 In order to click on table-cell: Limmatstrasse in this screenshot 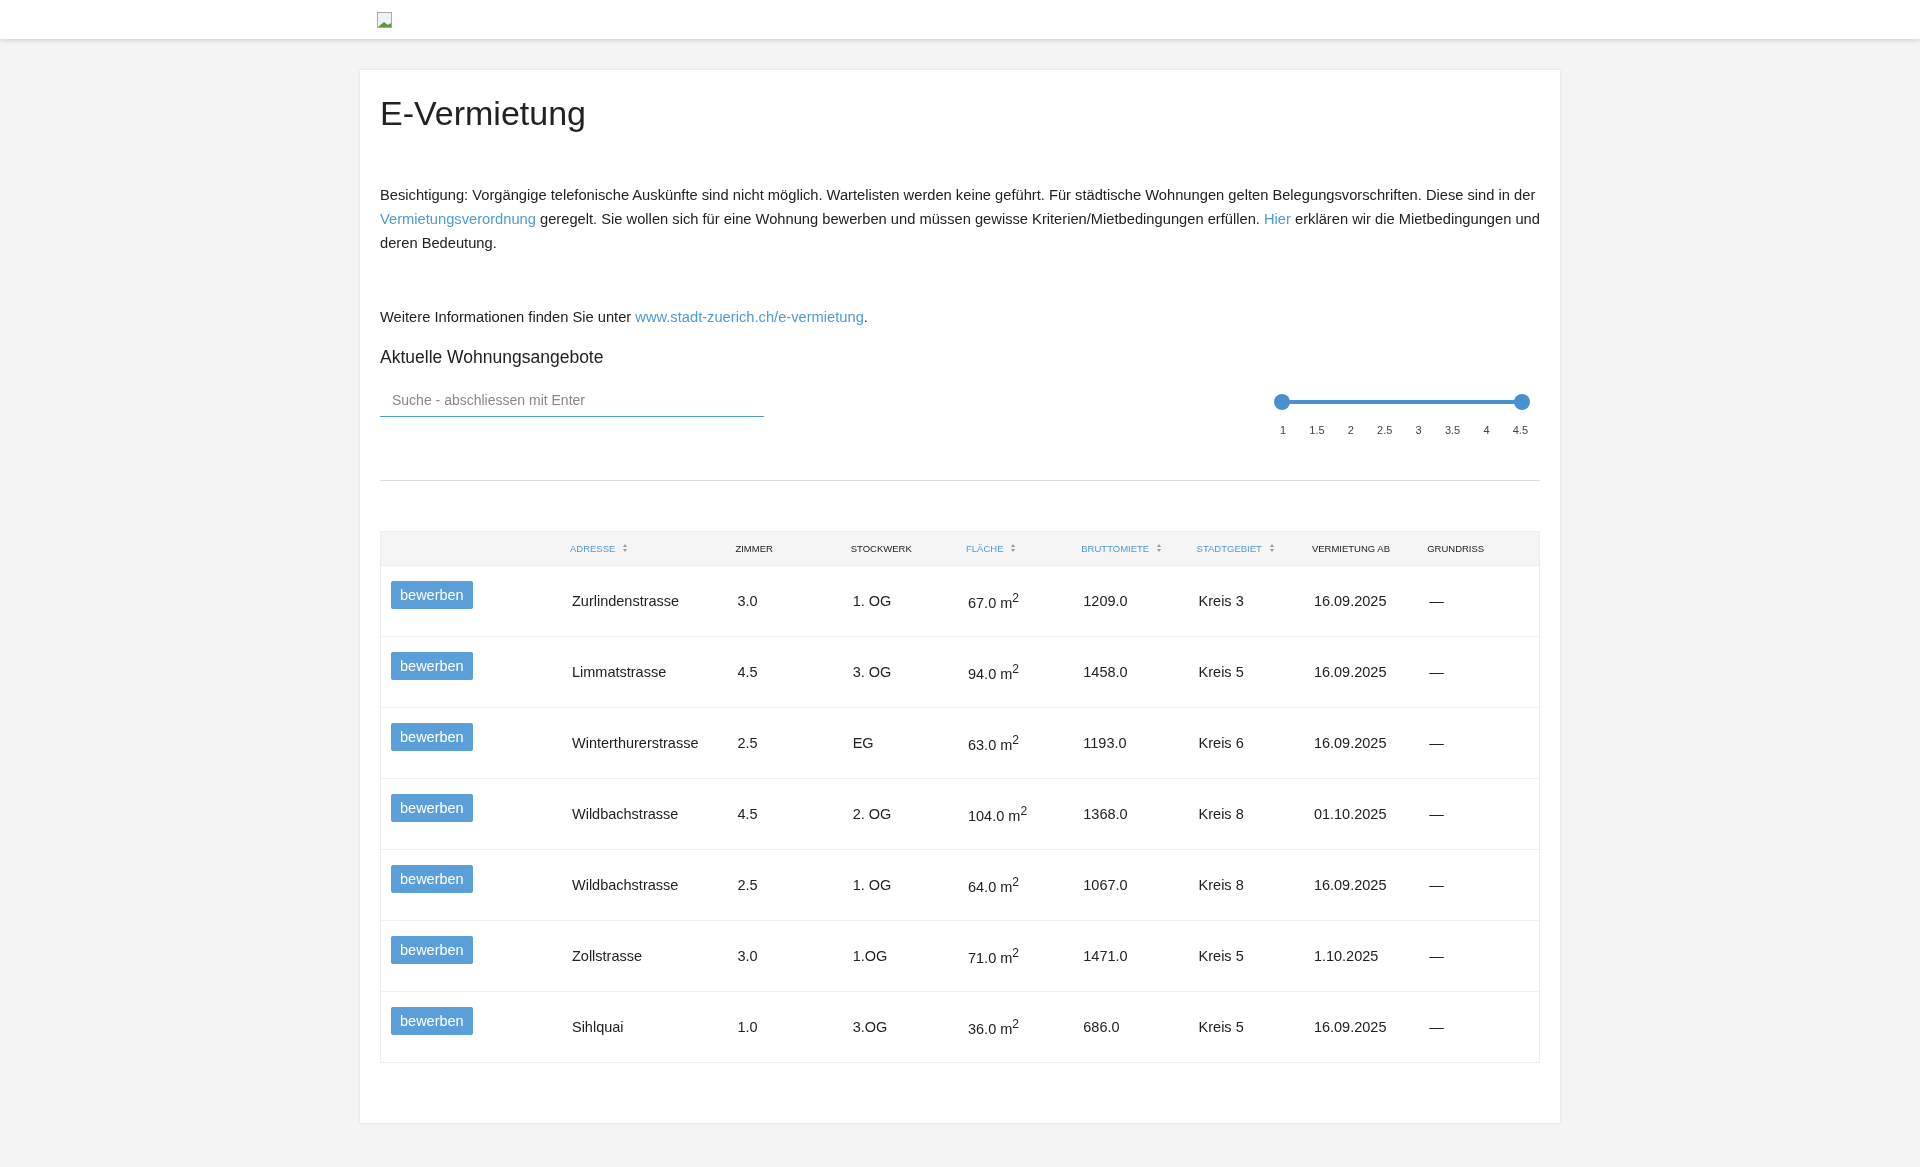, I will do `click(619, 672)`.